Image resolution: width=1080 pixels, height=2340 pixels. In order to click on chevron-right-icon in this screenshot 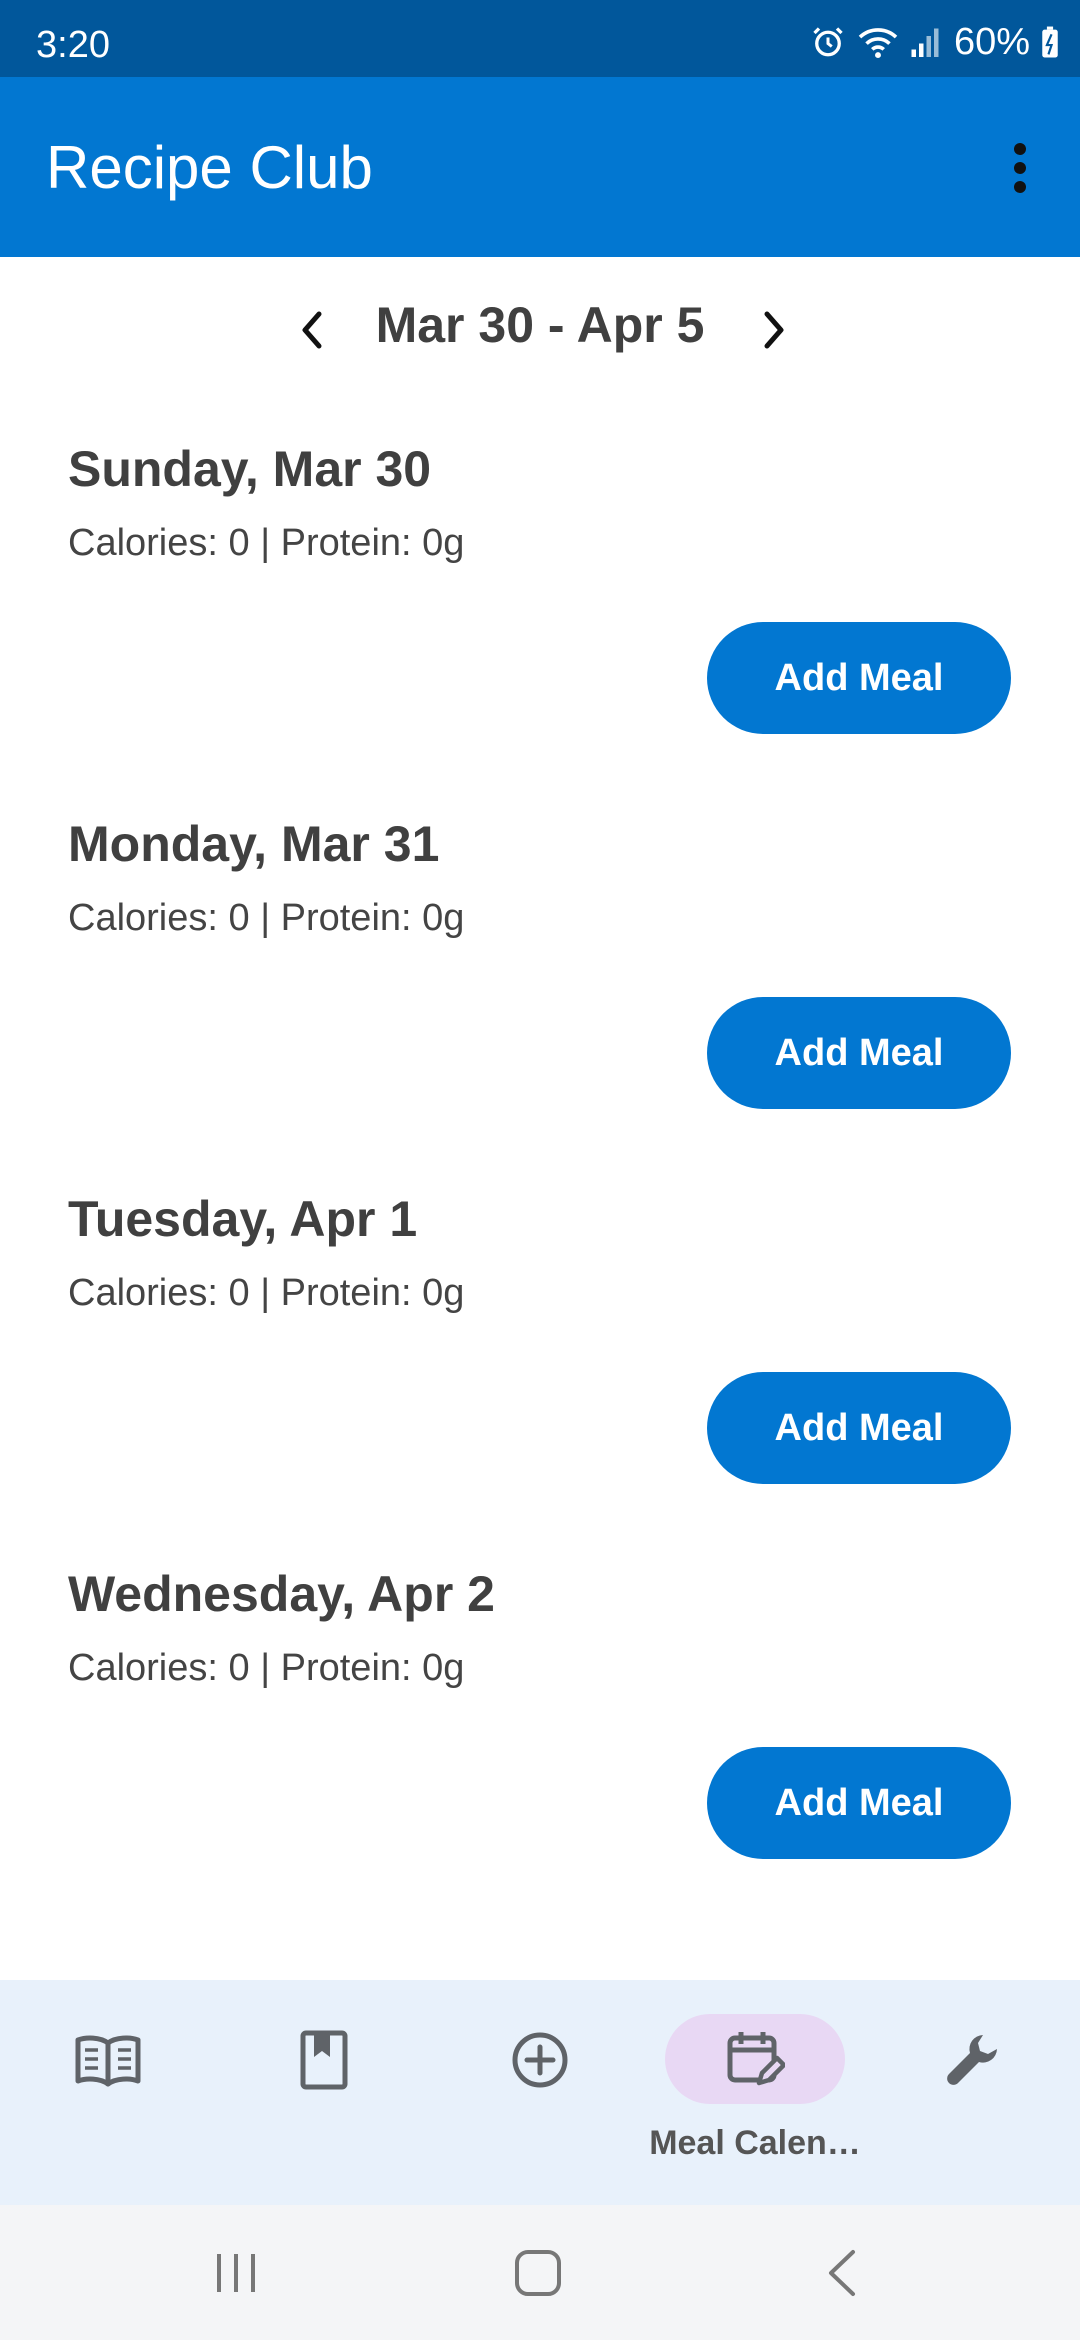, I will do `click(774, 330)`.